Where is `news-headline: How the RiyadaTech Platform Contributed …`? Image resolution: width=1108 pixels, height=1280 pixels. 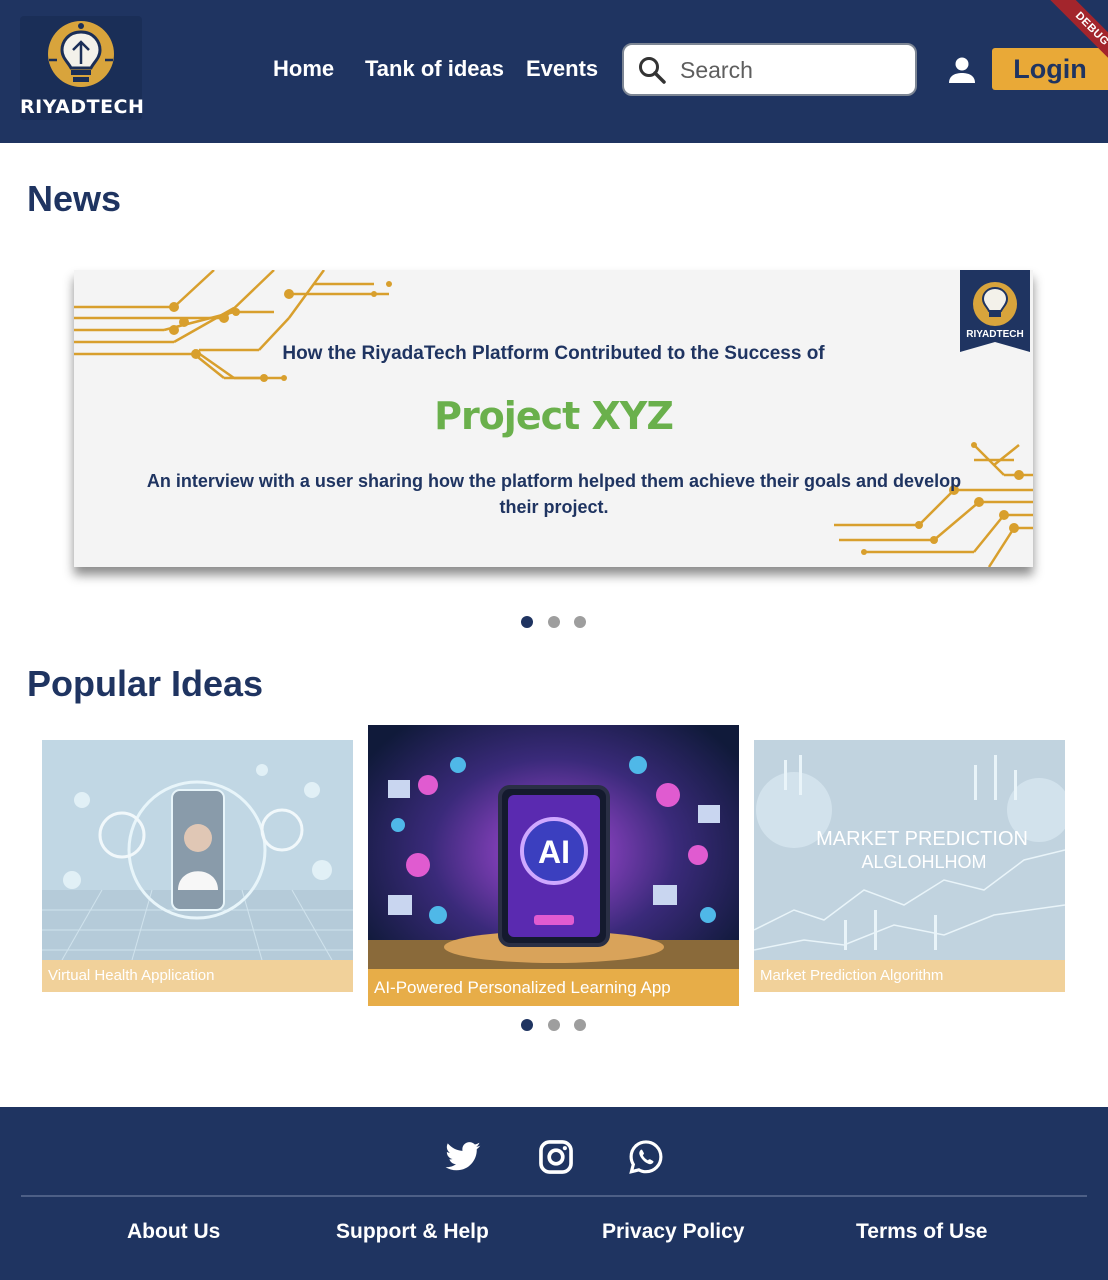
news-headline: How the RiyadaTech Platform Contributed … is located at coordinates (553, 353).